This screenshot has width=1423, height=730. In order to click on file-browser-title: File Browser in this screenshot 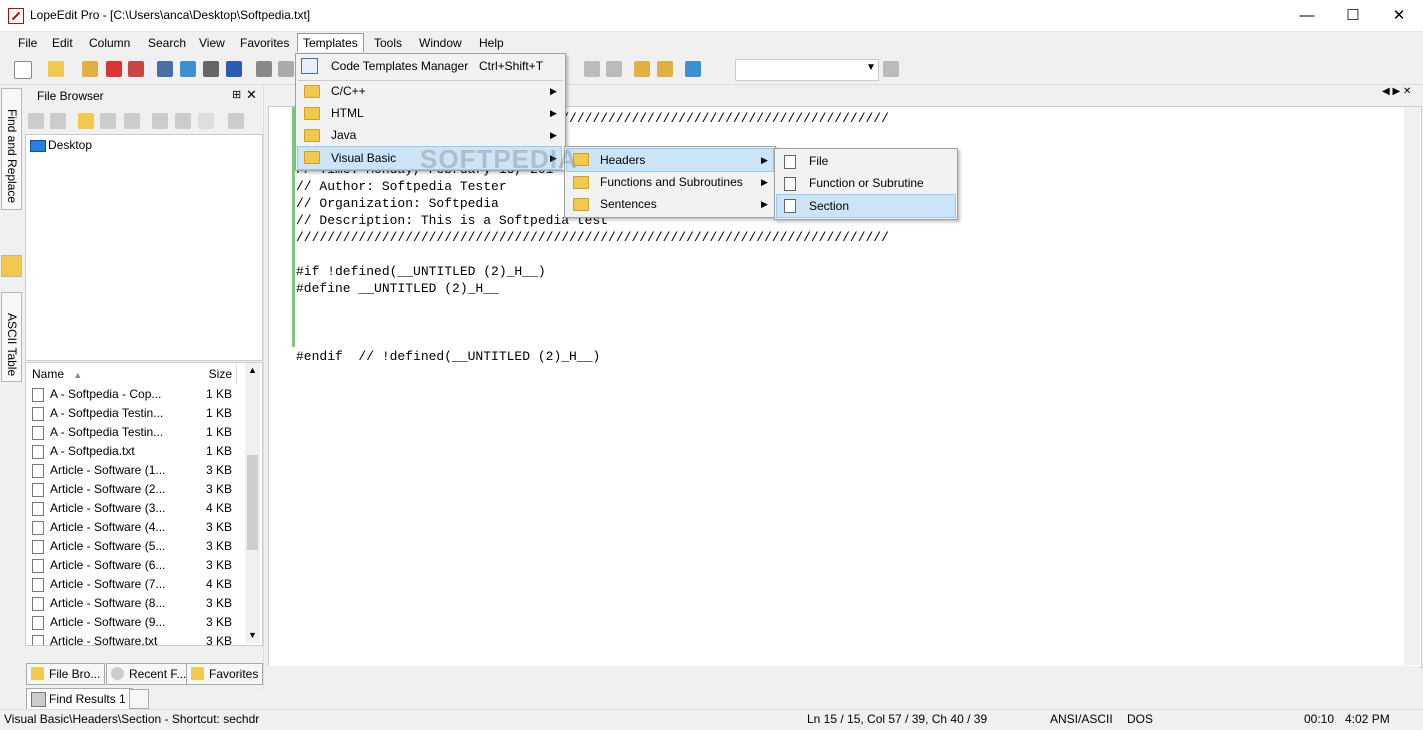, I will do `click(70, 96)`.